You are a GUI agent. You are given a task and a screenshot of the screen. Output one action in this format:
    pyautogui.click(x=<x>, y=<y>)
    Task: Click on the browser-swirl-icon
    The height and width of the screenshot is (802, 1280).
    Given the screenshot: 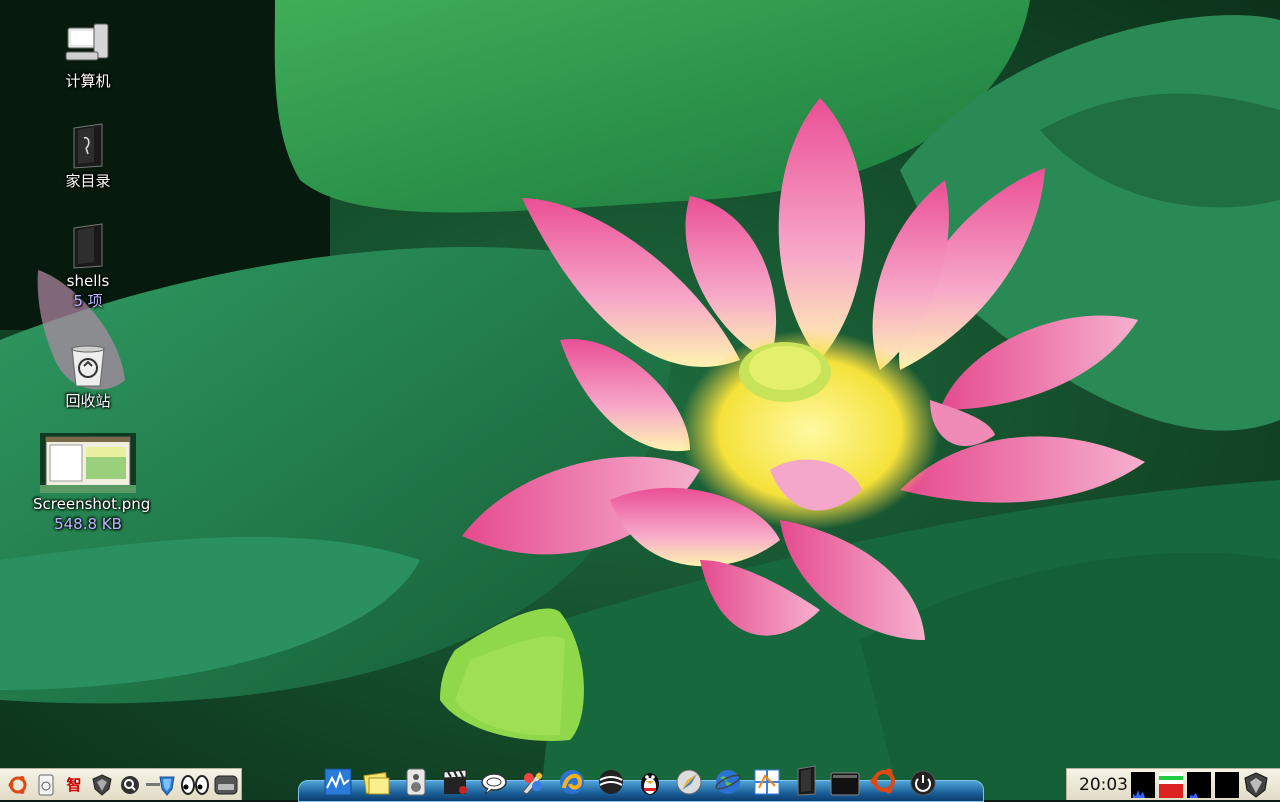 What is the action you would take?
    pyautogui.click(x=571, y=779)
    